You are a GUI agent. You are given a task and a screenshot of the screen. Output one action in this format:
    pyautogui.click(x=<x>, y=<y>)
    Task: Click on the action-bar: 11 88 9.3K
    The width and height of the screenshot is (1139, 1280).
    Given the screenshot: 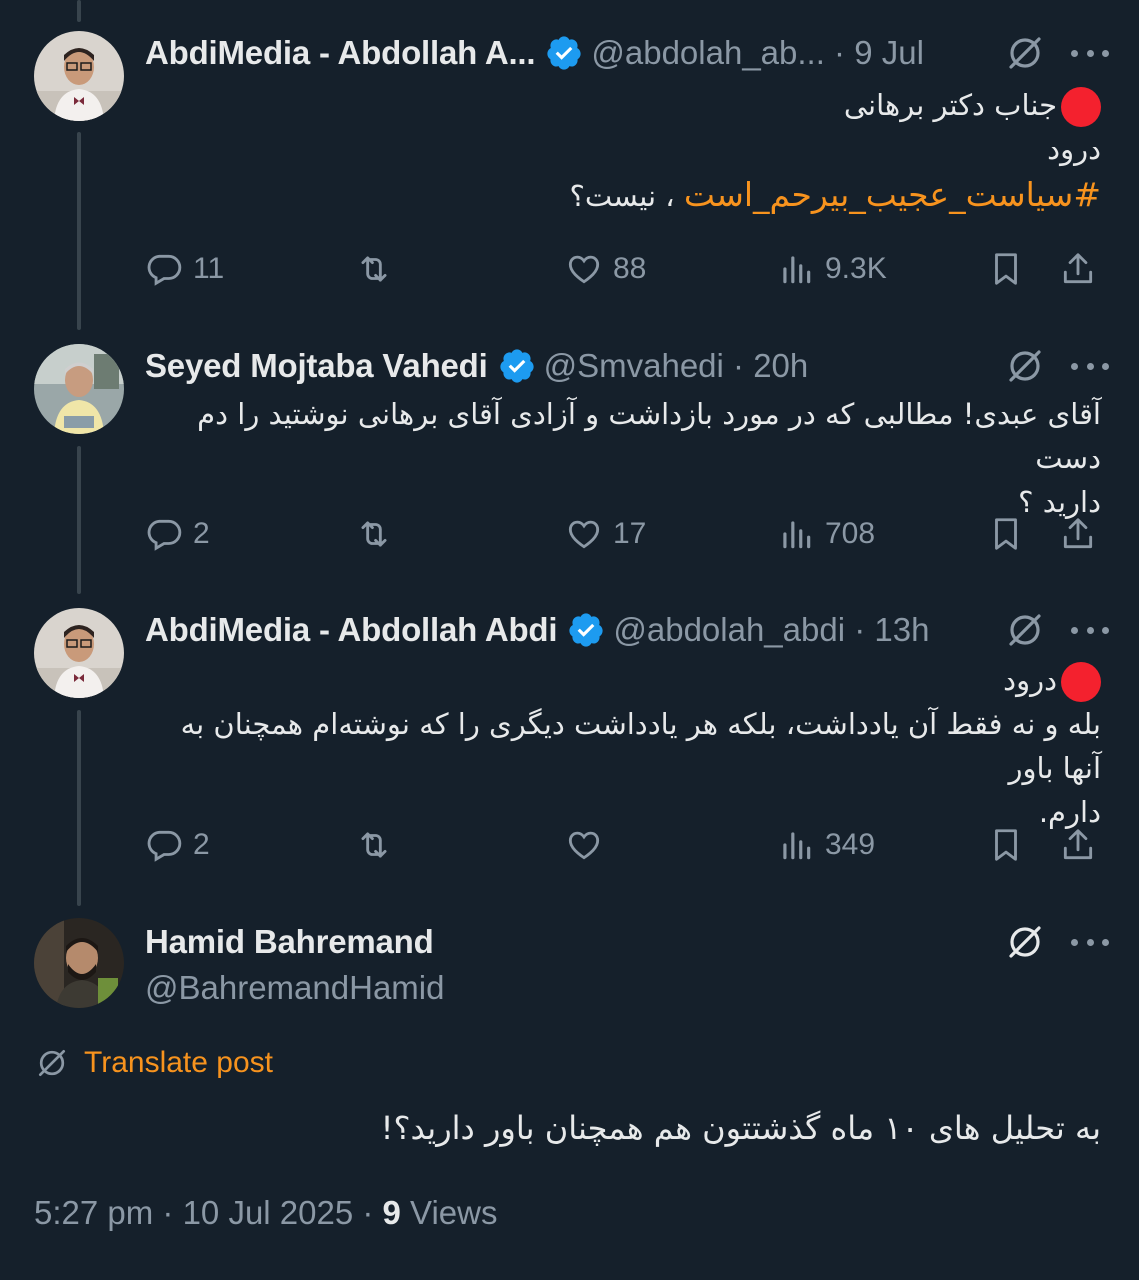 What is the action you would take?
    pyautogui.click(x=625, y=269)
    